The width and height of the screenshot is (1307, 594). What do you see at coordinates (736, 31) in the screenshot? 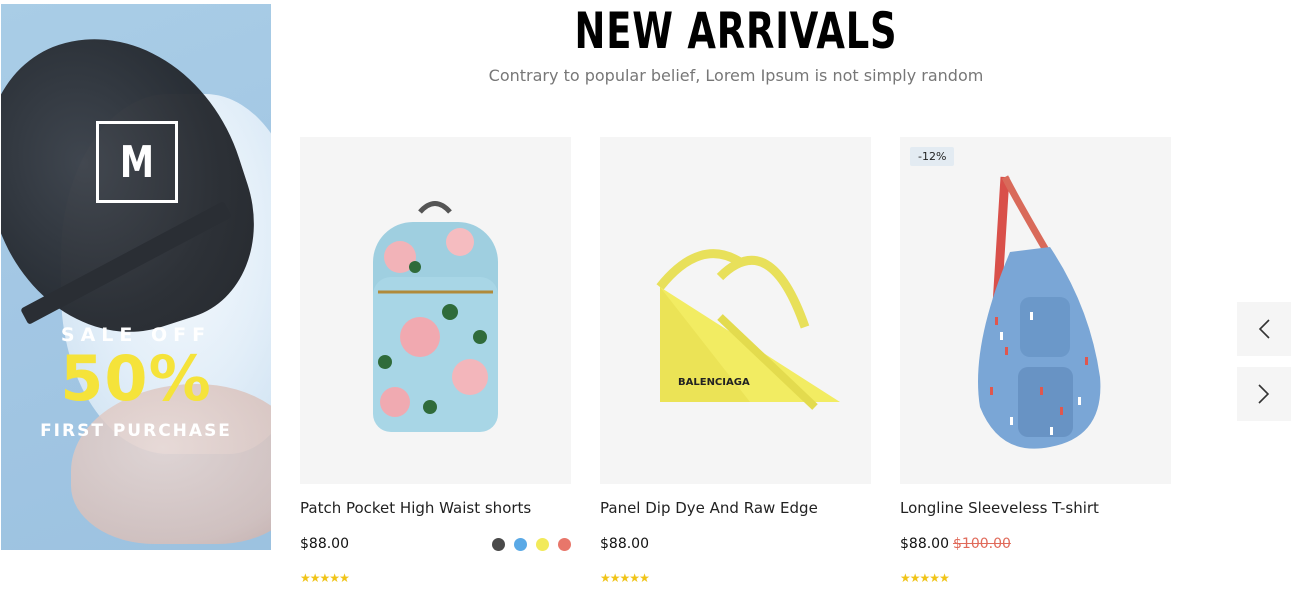
I see `section-title: NEW ARRIVALS` at bounding box center [736, 31].